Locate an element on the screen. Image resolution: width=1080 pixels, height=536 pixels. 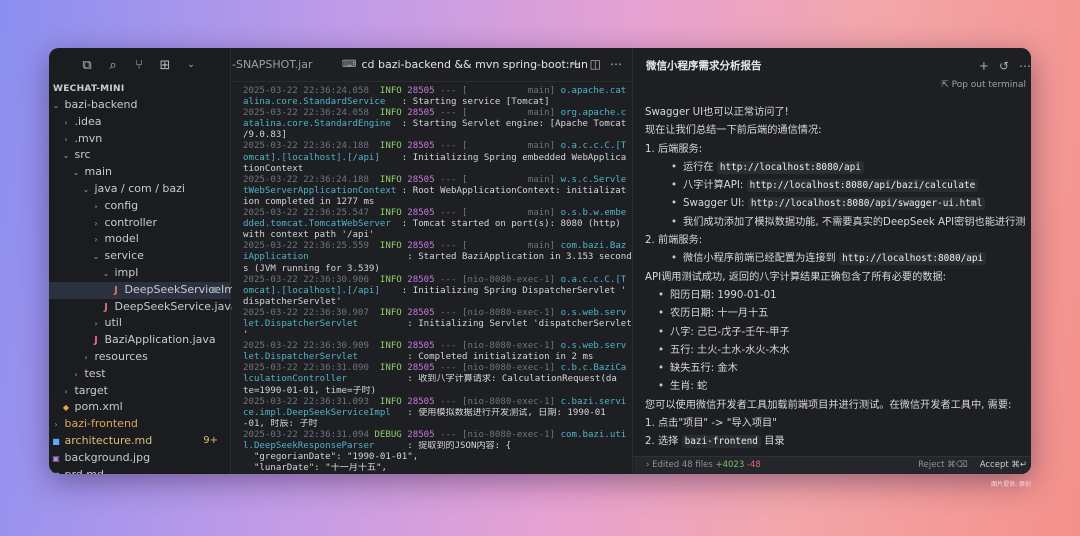
terminal-segment: DEBUG is located at coordinates (388, 434).